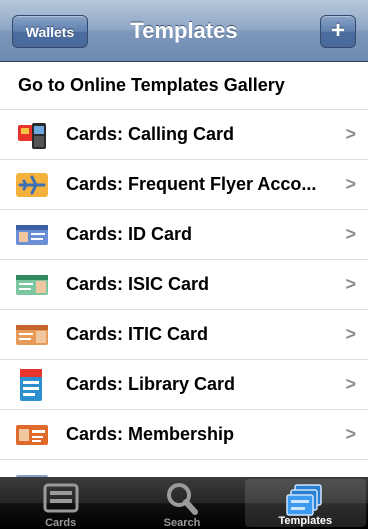  I want to click on magnifier-icon, so click(182, 499).